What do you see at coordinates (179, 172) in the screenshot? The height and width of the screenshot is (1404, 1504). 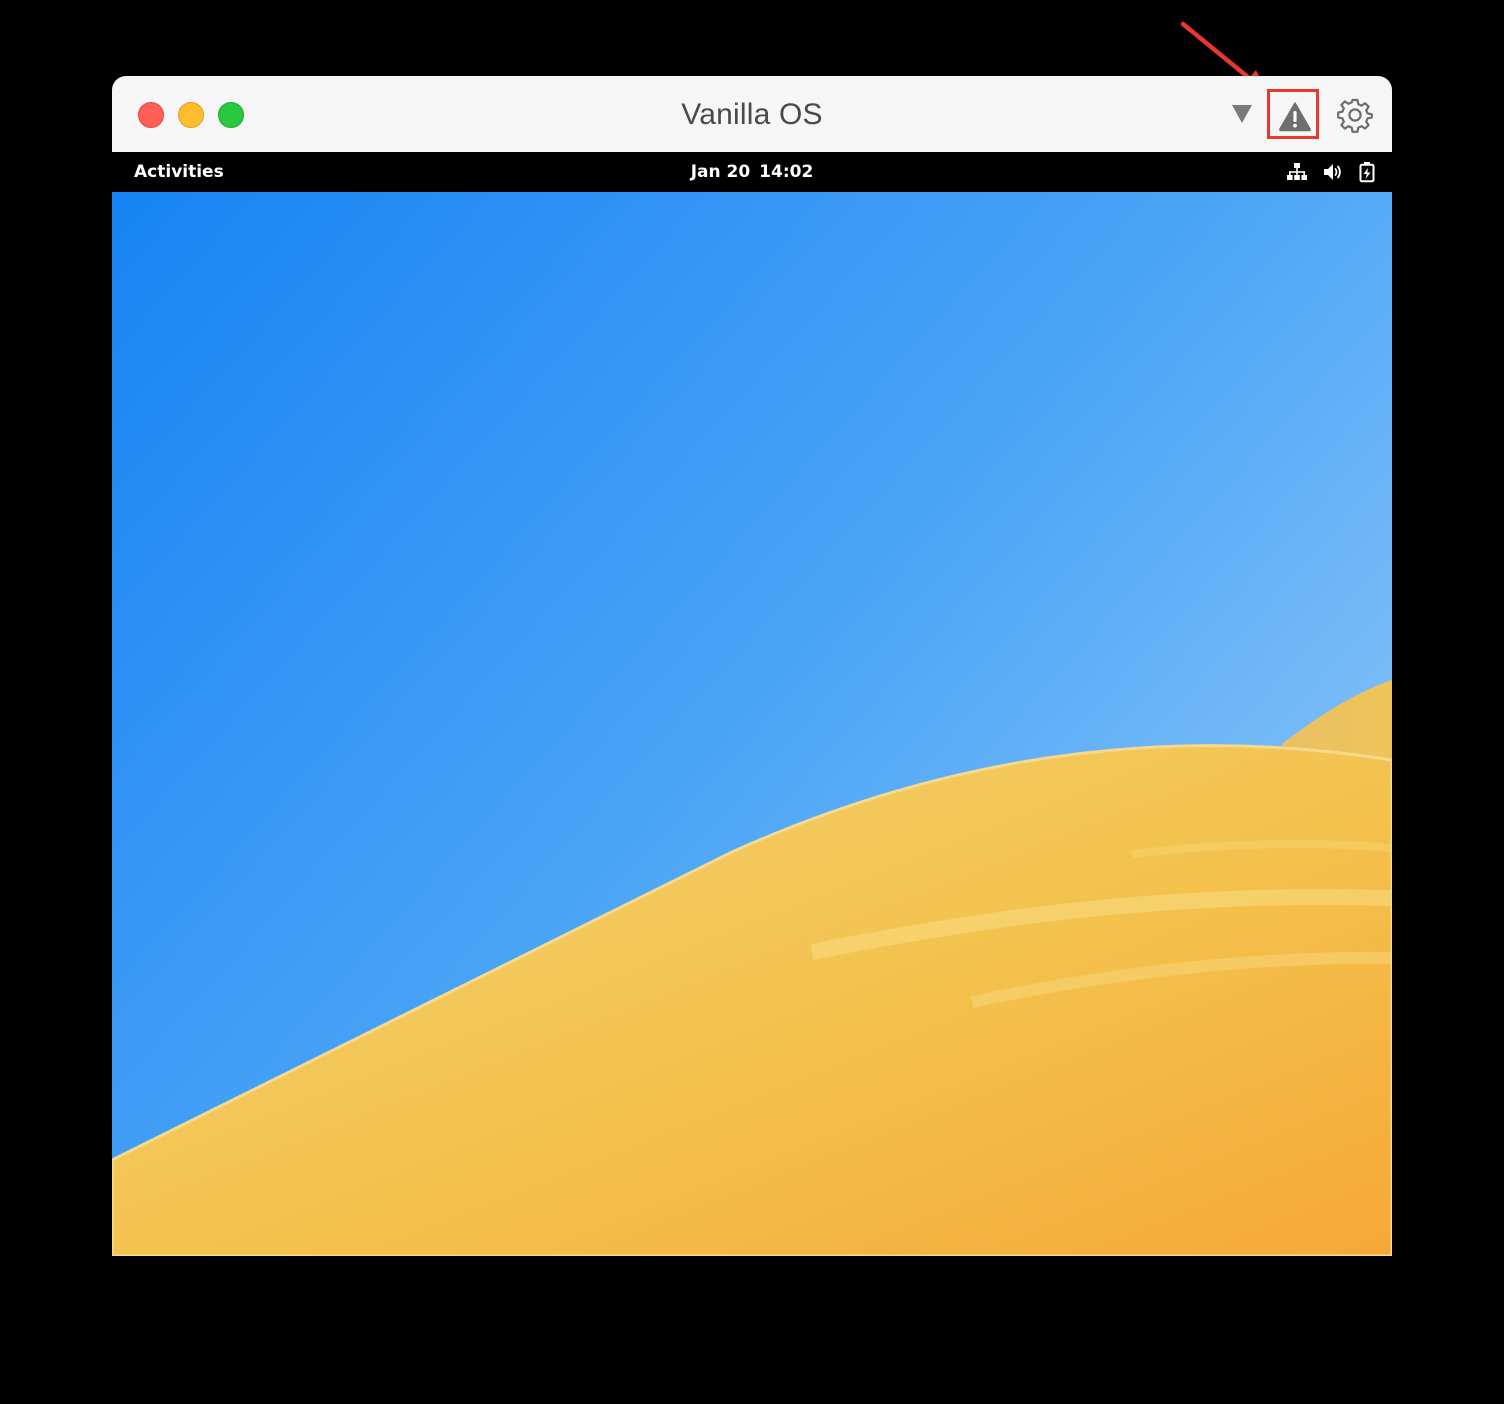 I see `activities-button: Activities` at bounding box center [179, 172].